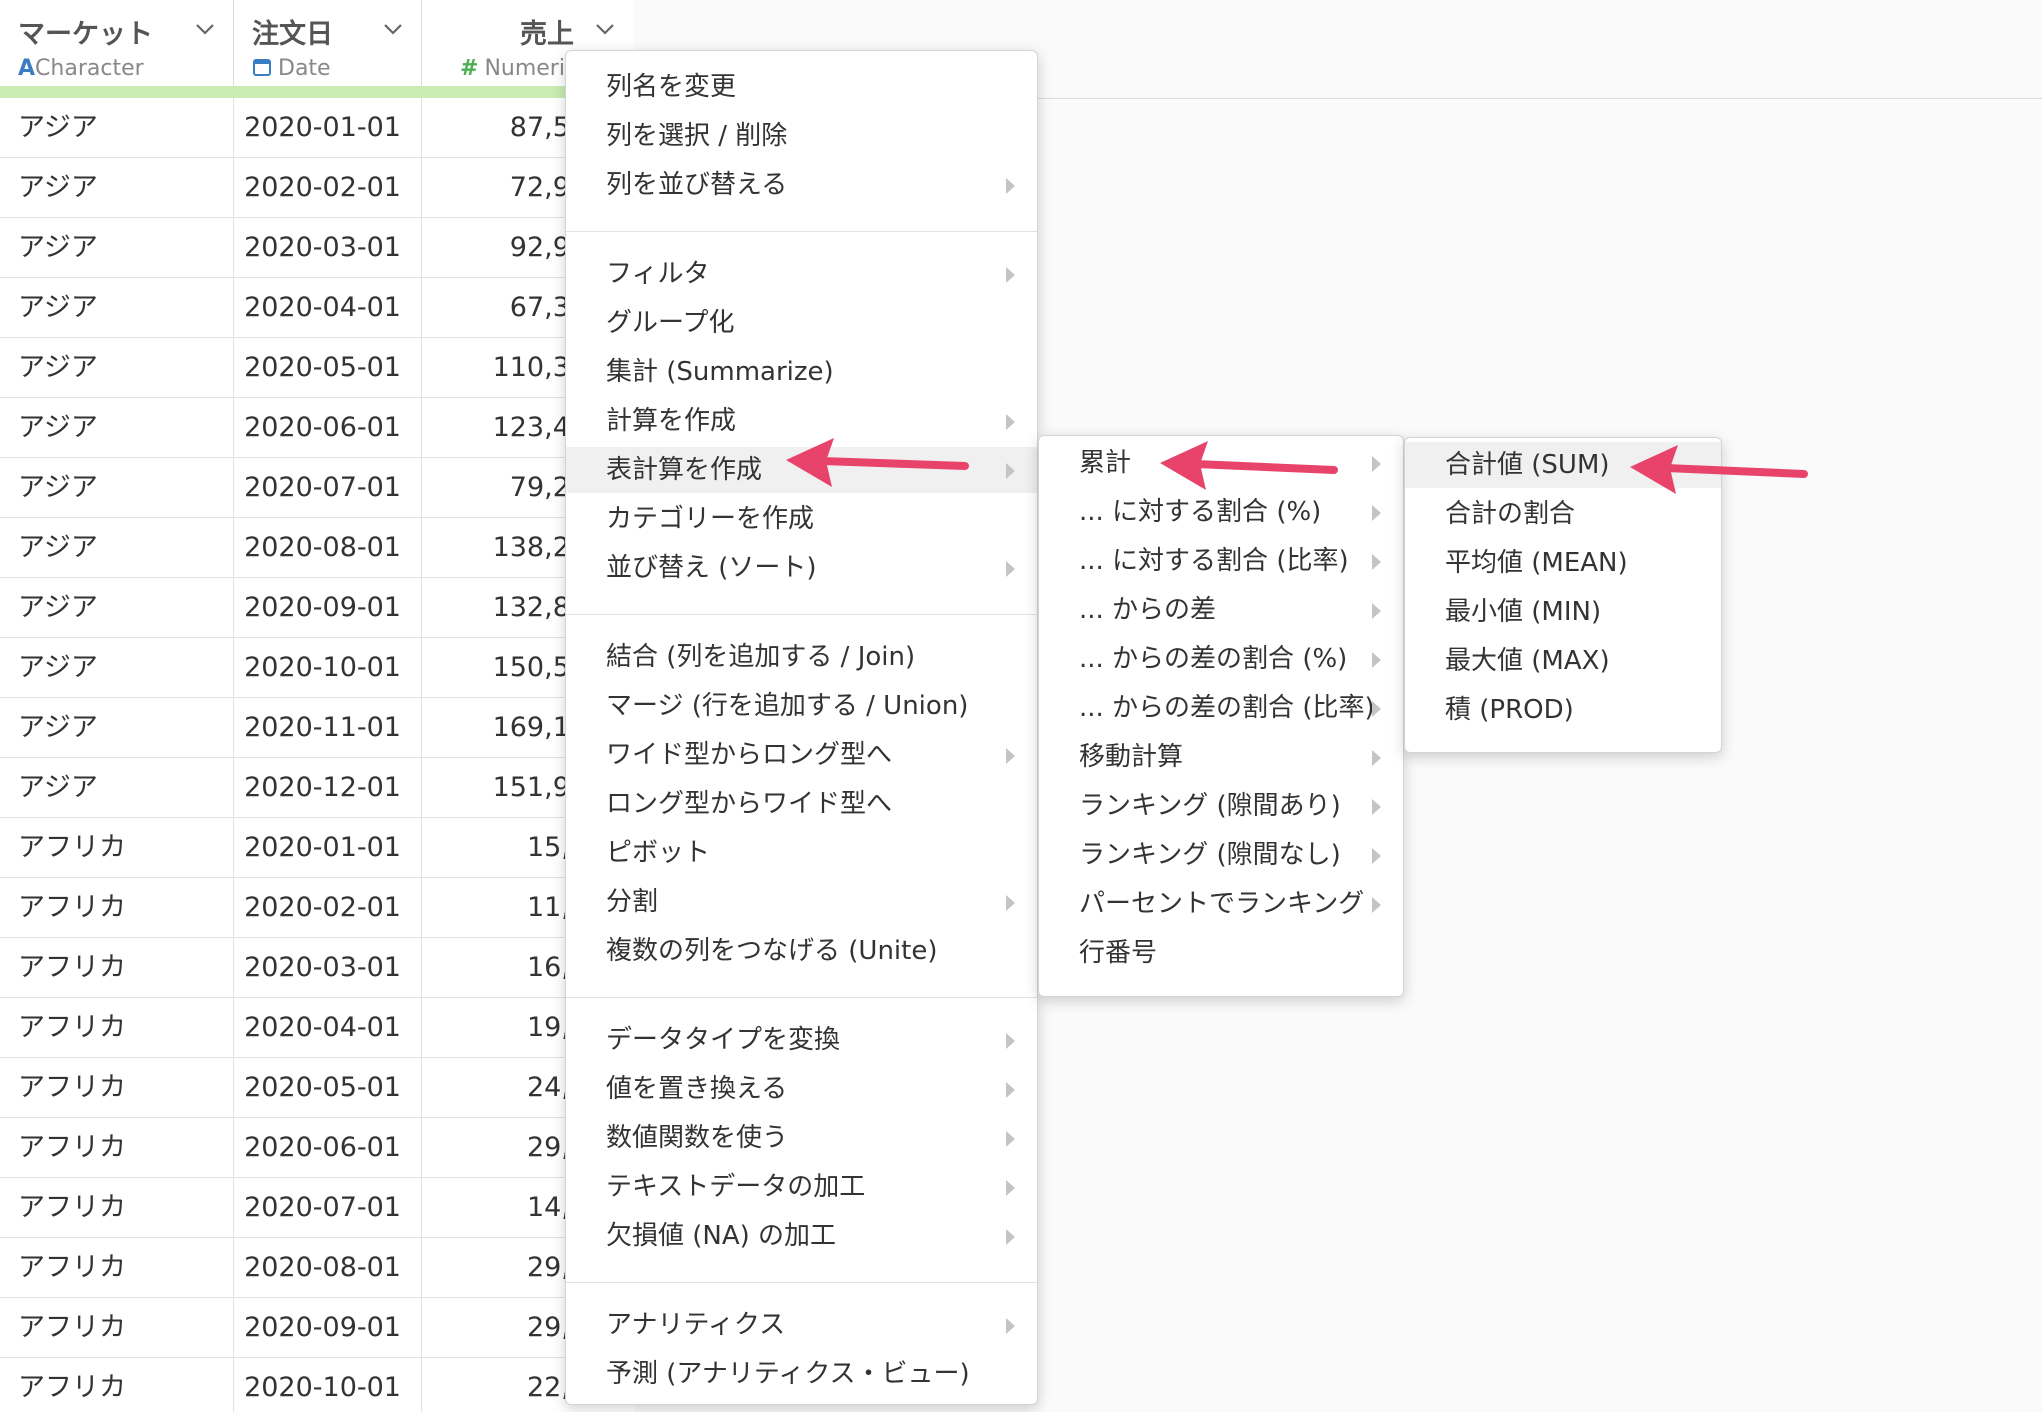 This screenshot has height=1412, width=2042. Describe the element at coordinates (801, 185) in the screenshot. I see `menu-item: 列を並び替える` at that location.